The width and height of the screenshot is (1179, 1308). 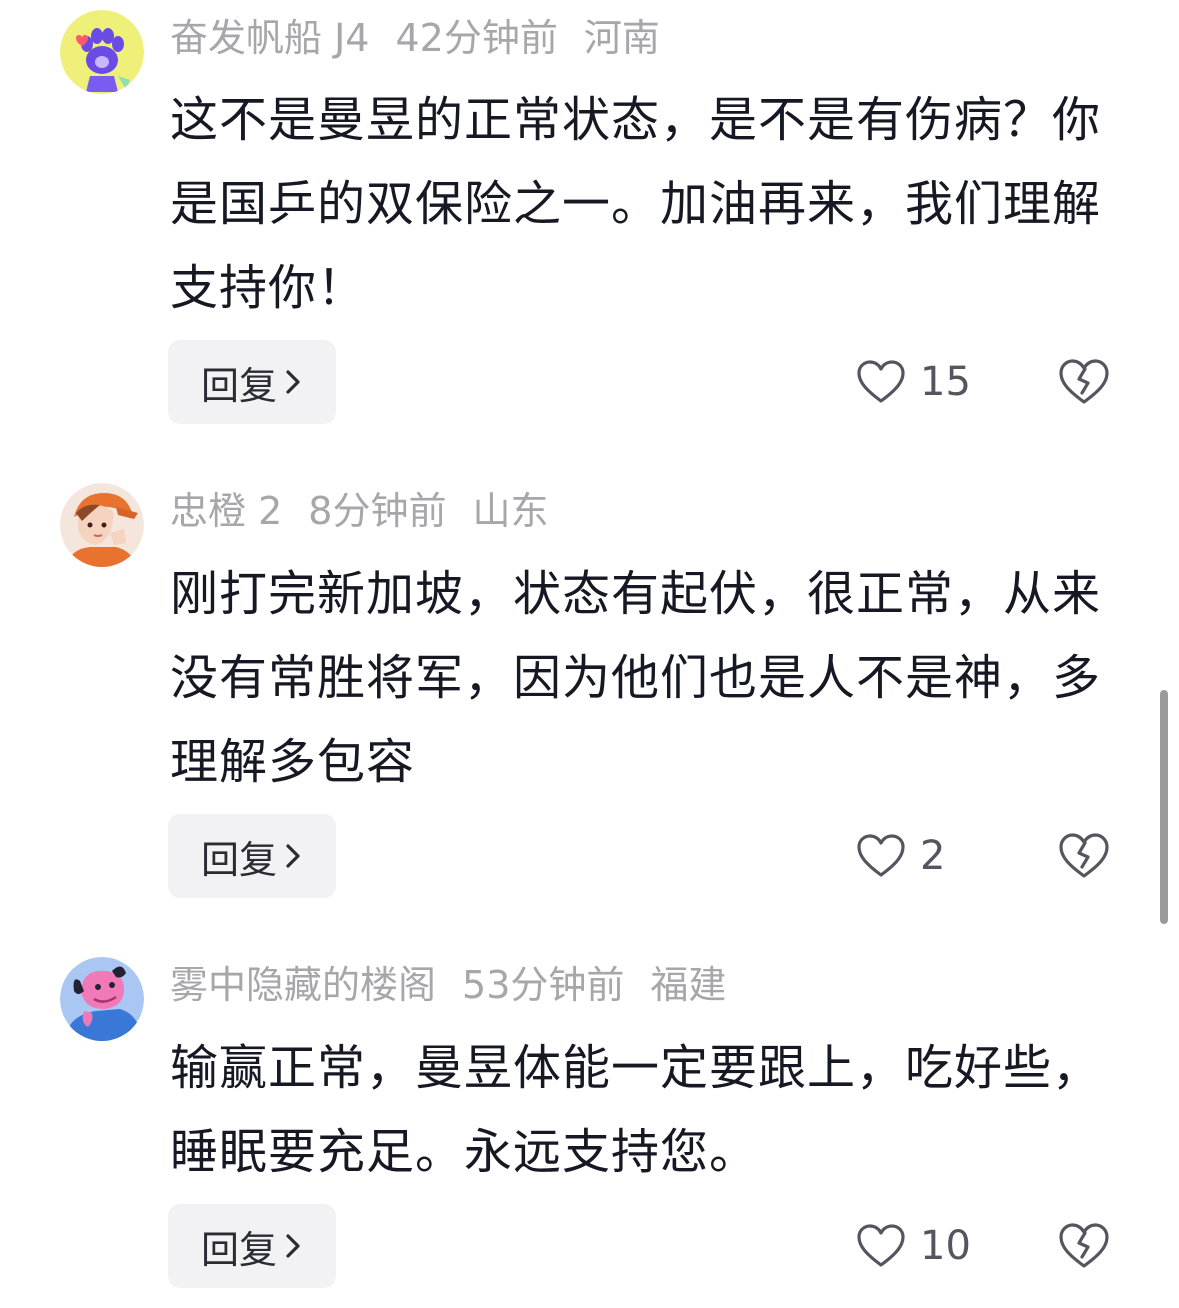 I want to click on comment-meta: 奋发帆船 J4 42分钟前 河南, so click(x=428, y=38).